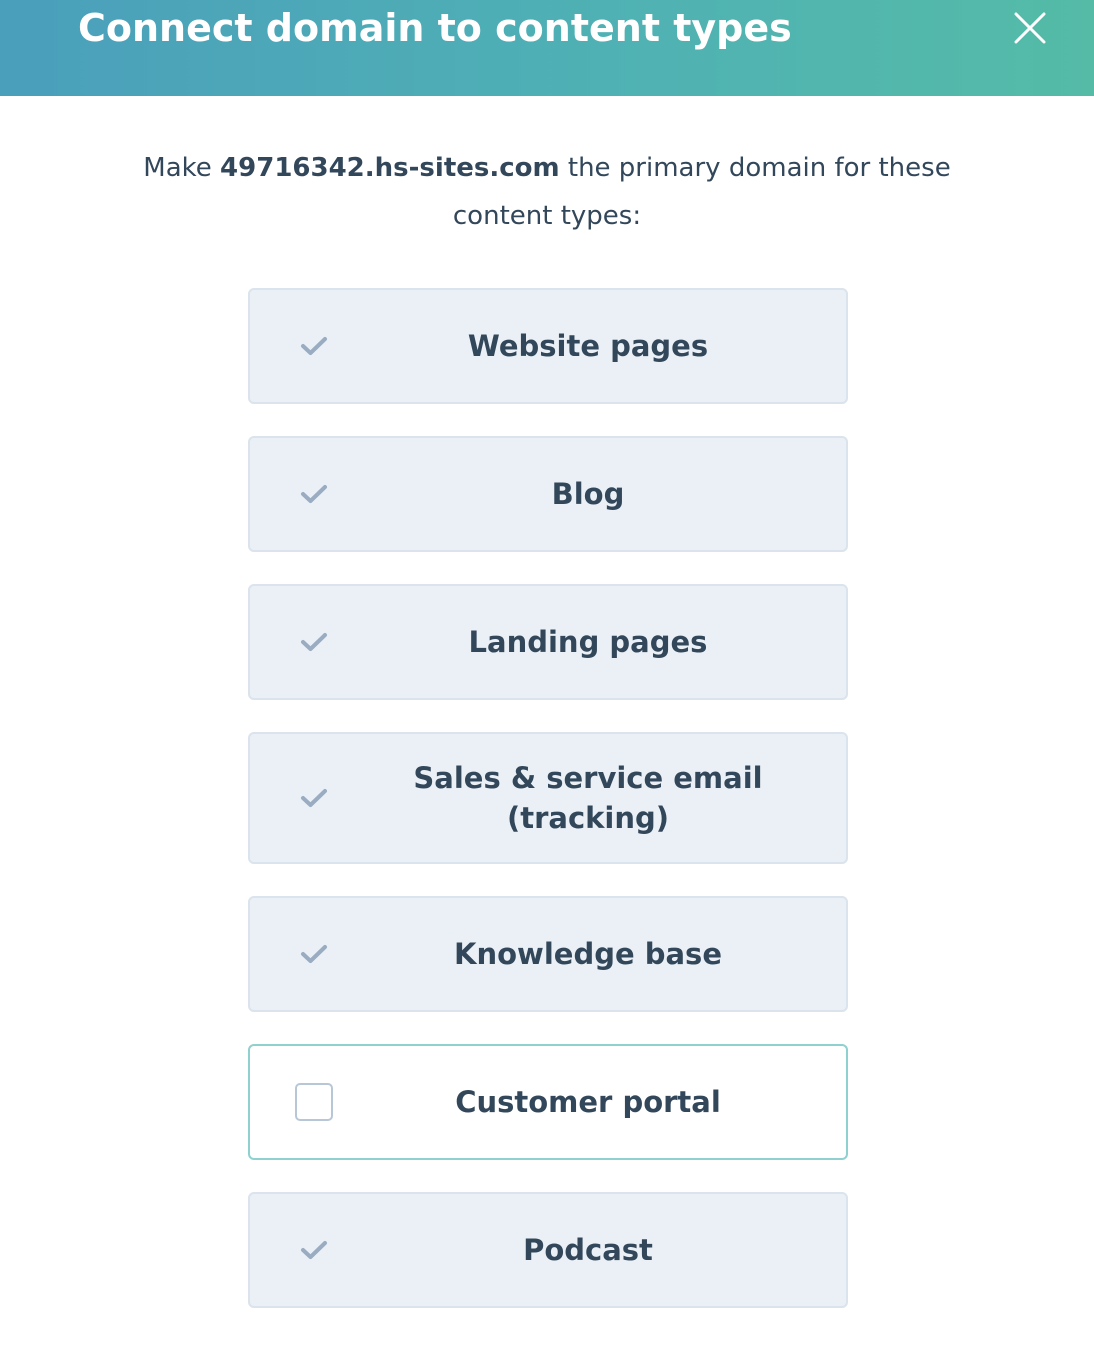 The width and height of the screenshot is (1094, 1362). I want to click on option-customer-portal: Customer portal, so click(548, 1102).